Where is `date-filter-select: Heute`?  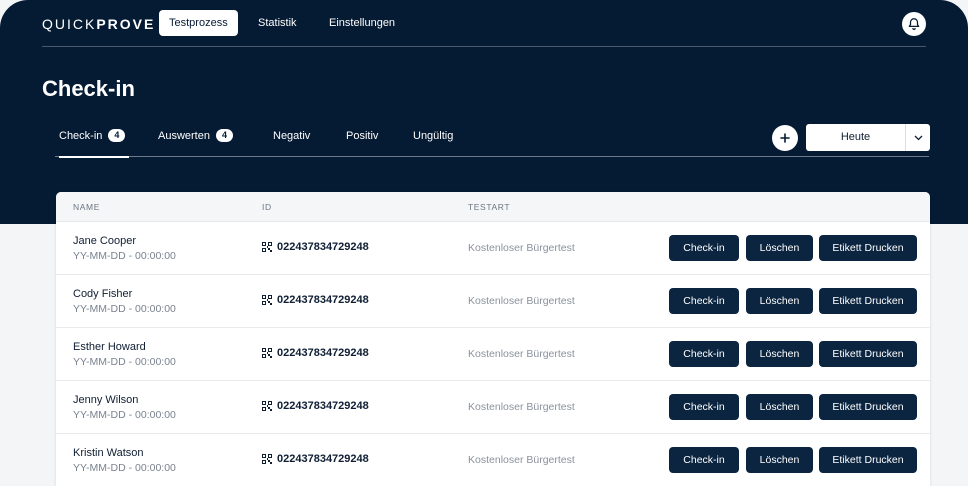 date-filter-select: Heute is located at coordinates (868, 137).